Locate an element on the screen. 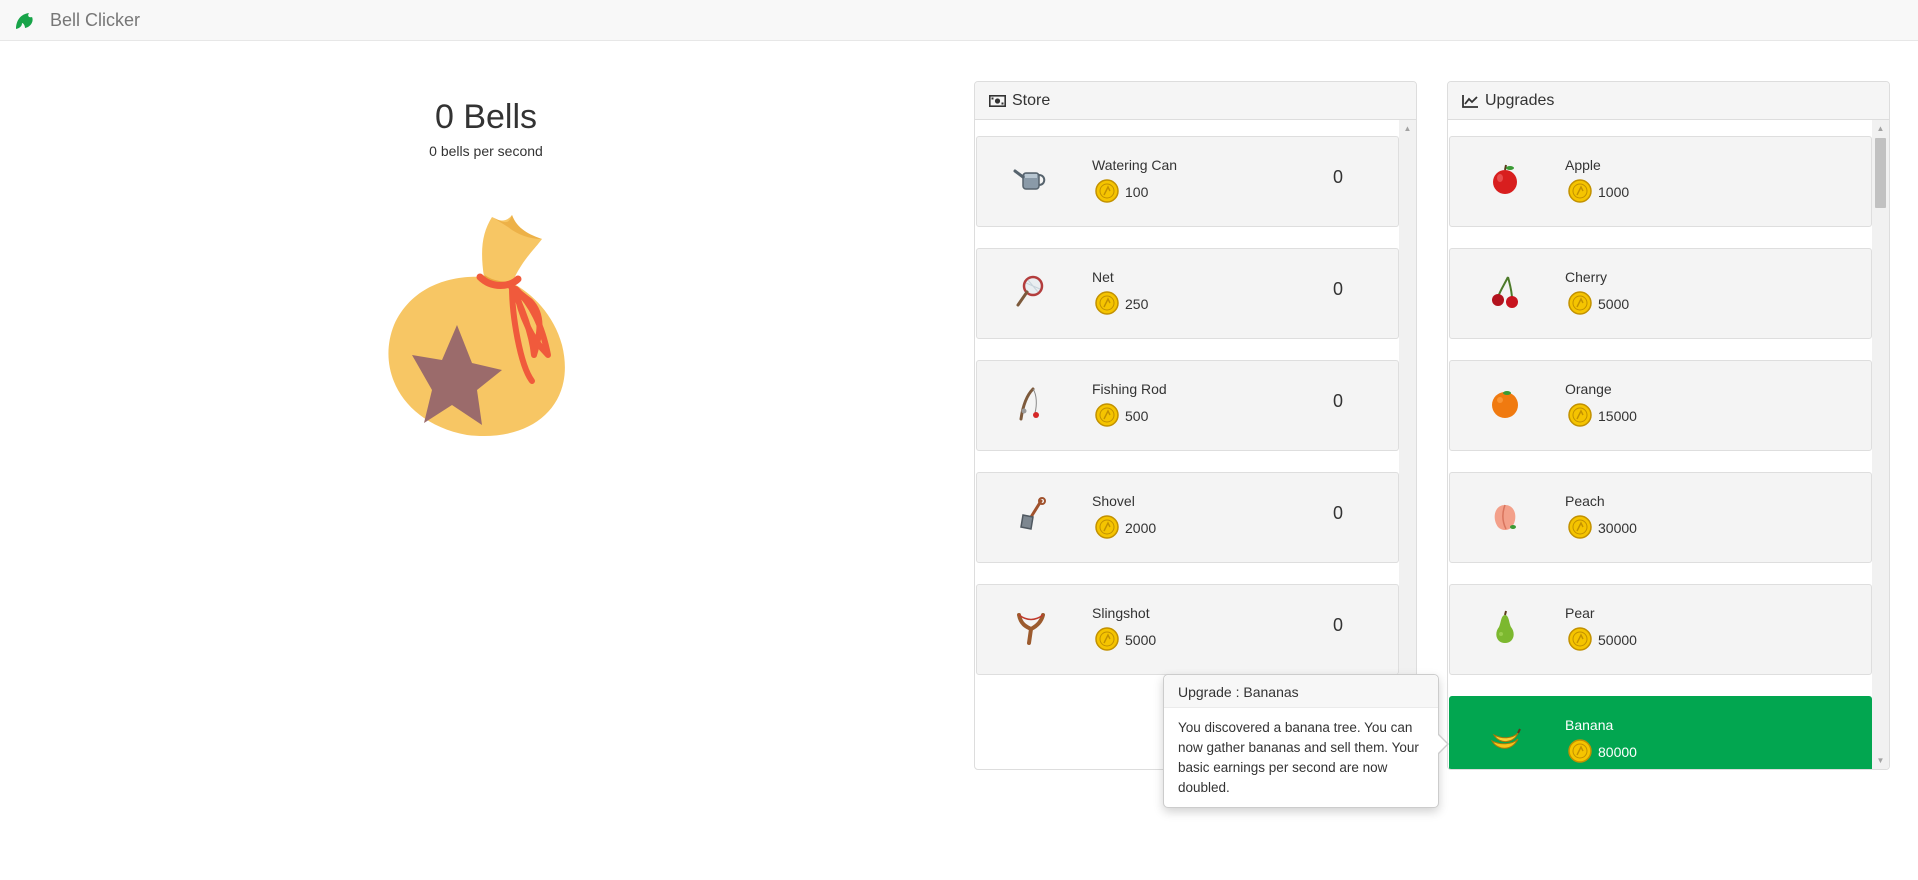 The height and width of the screenshot is (880, 1918). upgrade-item-orange: Orange 15000 is located at coordinates (1660, 405).